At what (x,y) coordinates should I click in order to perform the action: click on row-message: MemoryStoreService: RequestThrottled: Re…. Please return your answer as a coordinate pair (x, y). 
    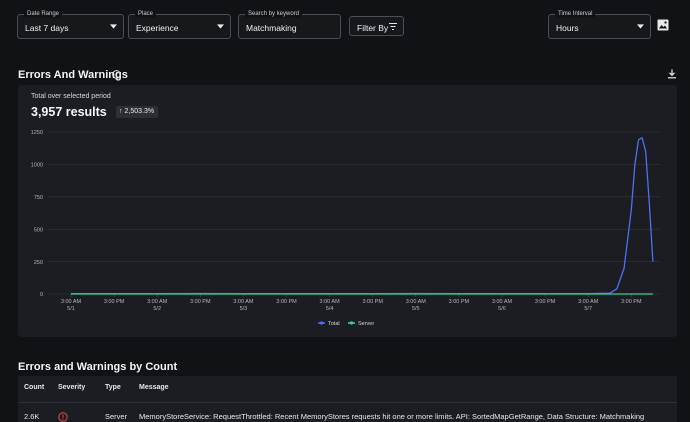
    Looking at the image, I should click on (391, 416).